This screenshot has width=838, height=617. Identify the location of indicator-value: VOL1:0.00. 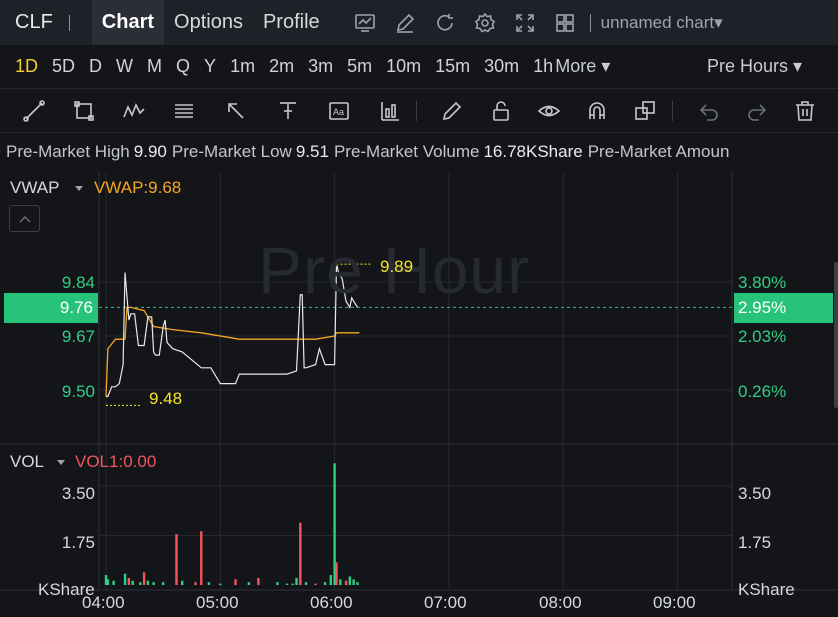
(116, 461).